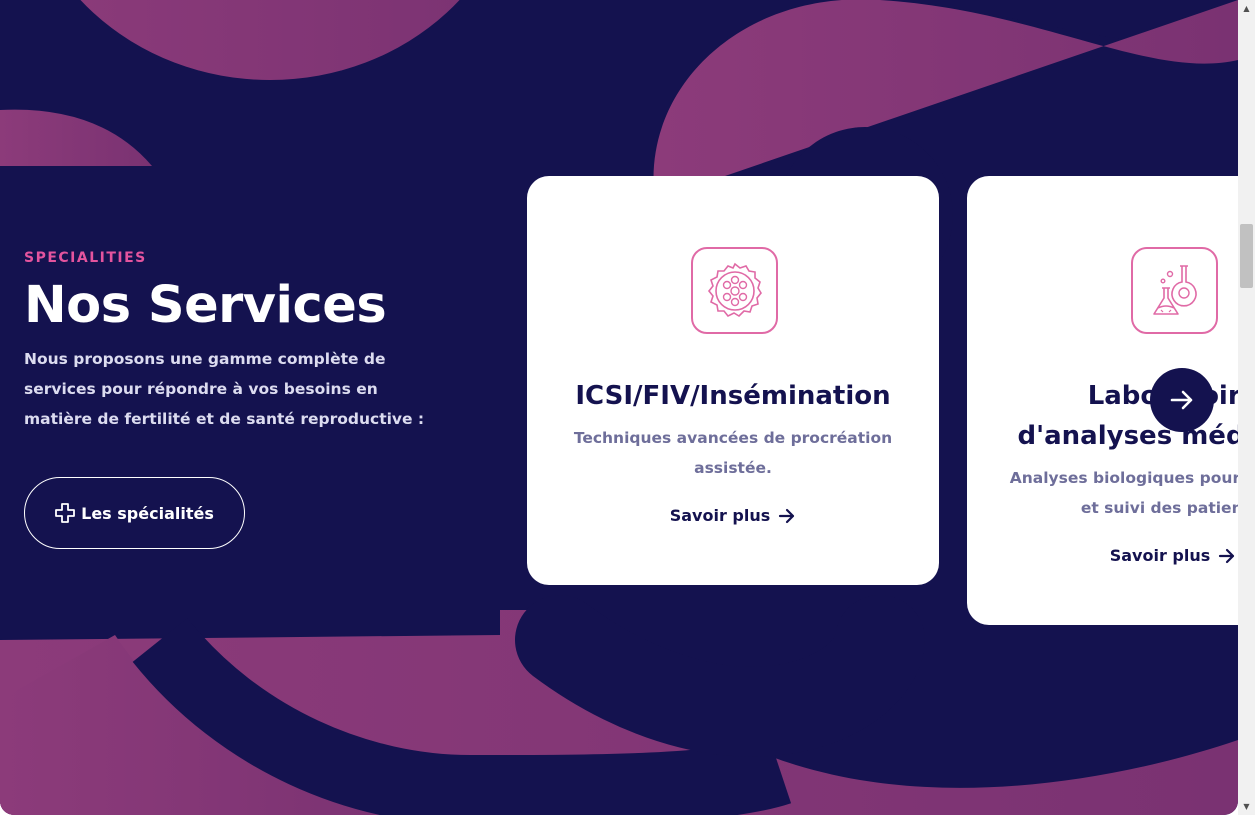 The image size is (1255, 815). Describe the element at coordinates (205, 305) in the screenshot. I see `section-title: Nos Services` at that location.